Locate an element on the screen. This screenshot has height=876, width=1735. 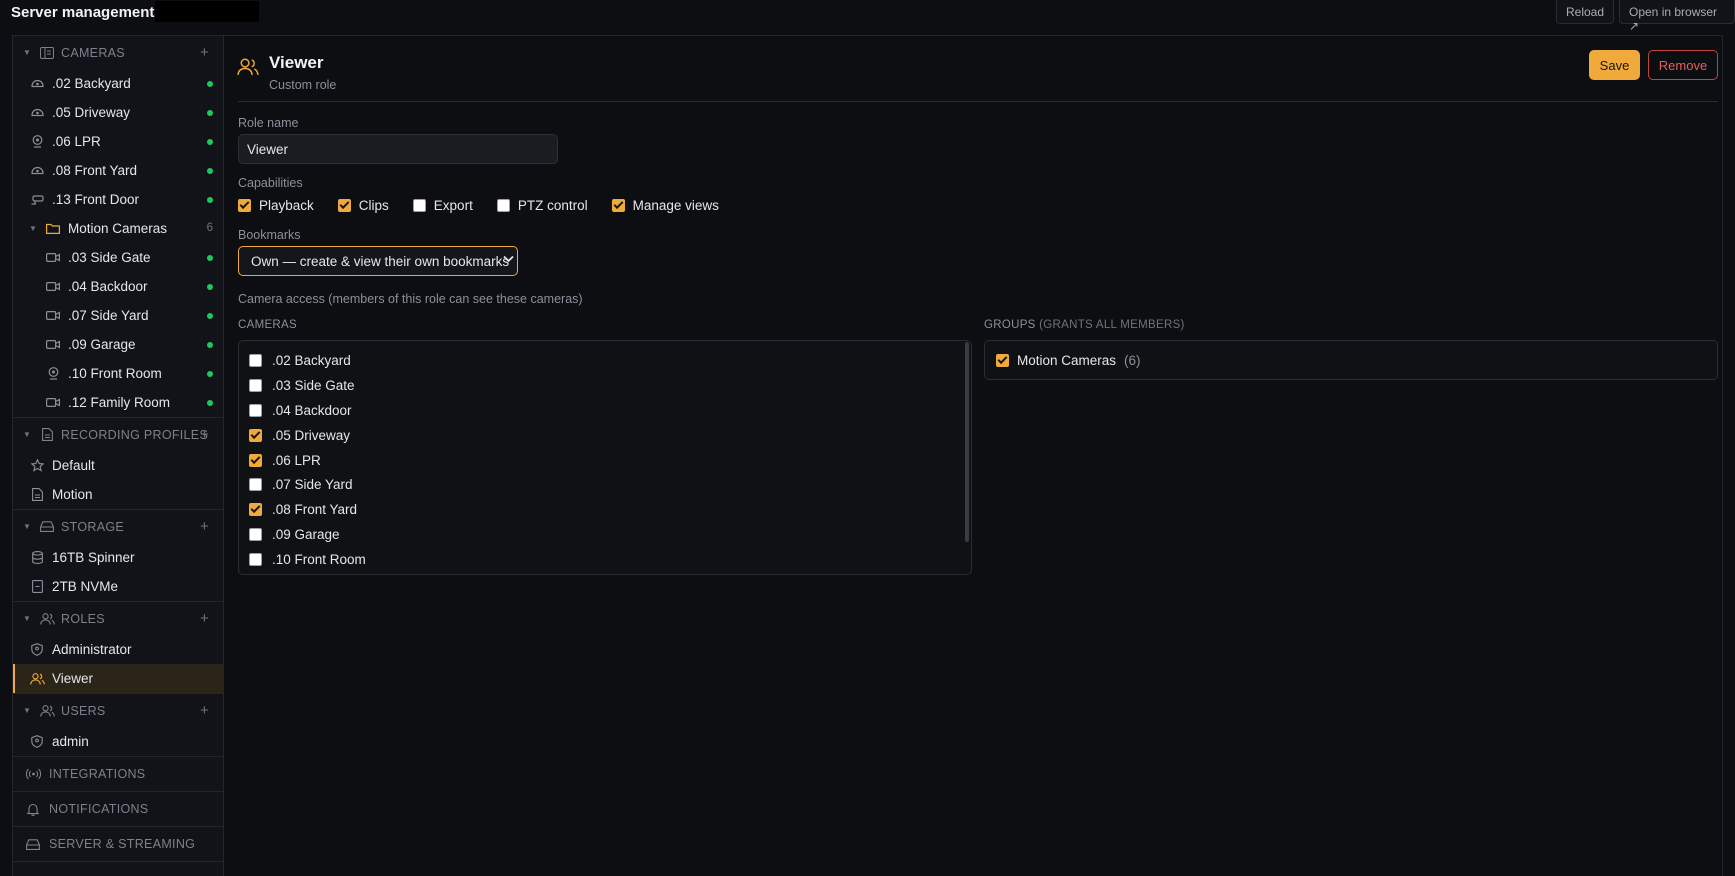
camera-list-scrollbar is located at coordinates (967, 442).